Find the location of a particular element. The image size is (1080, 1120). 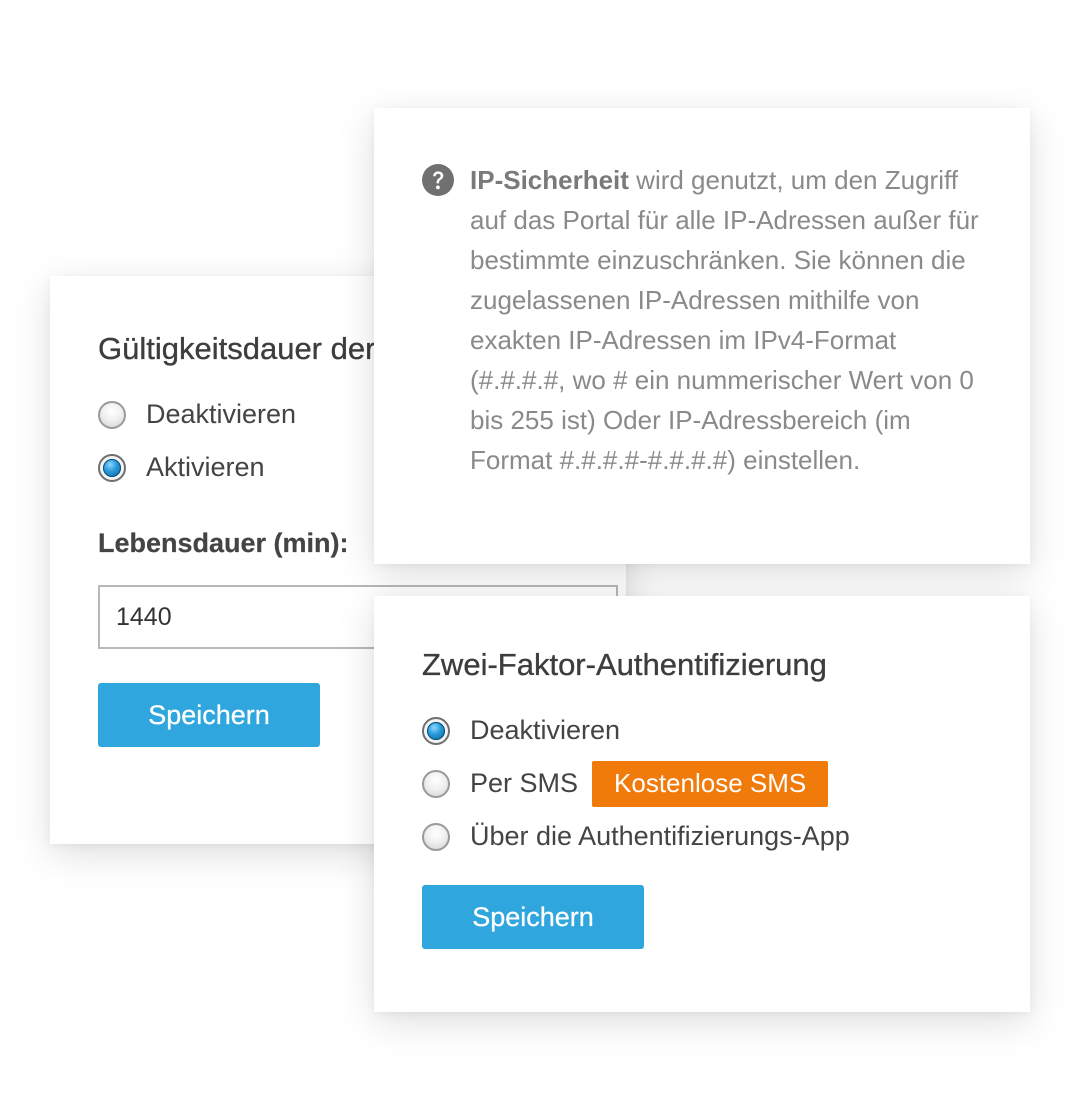

ip-security-term: IP-Sicherheit is located at coordinates (549, 180).